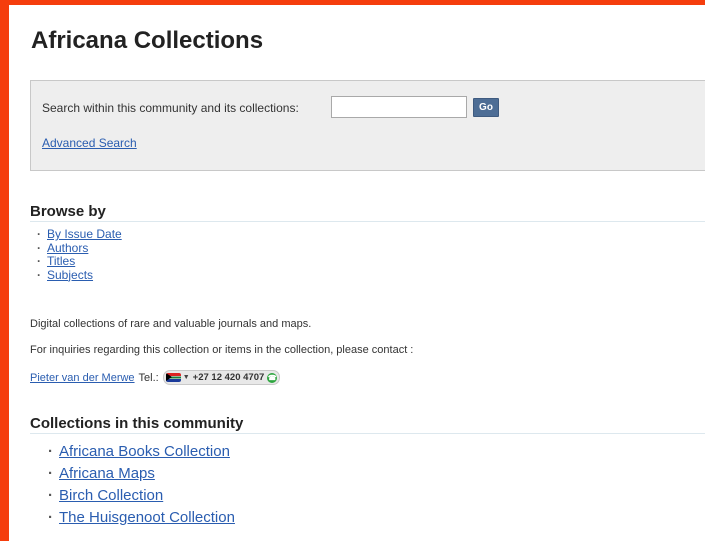 This screenshot has width=705, height=541. I want to click on browse-titles-link: Titles, so click(61, 261).